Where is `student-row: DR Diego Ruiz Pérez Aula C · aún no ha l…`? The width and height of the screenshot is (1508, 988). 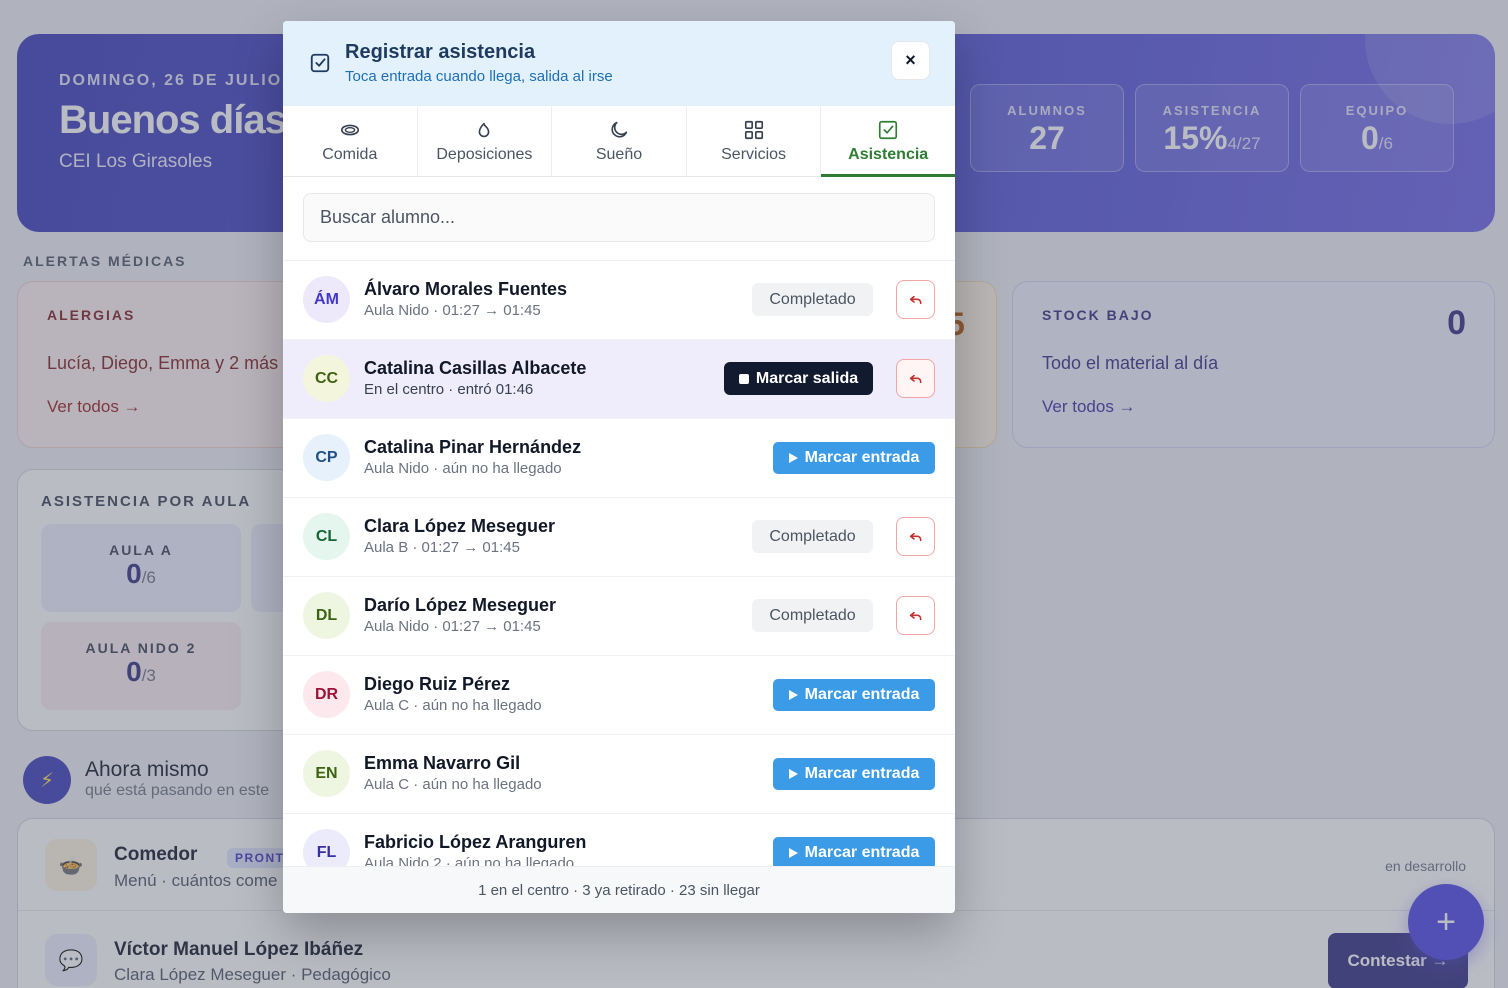
student-row: DR Diego Ruiz Pérez Aula C · aún no ha l… is located at coordinates (619, 695).